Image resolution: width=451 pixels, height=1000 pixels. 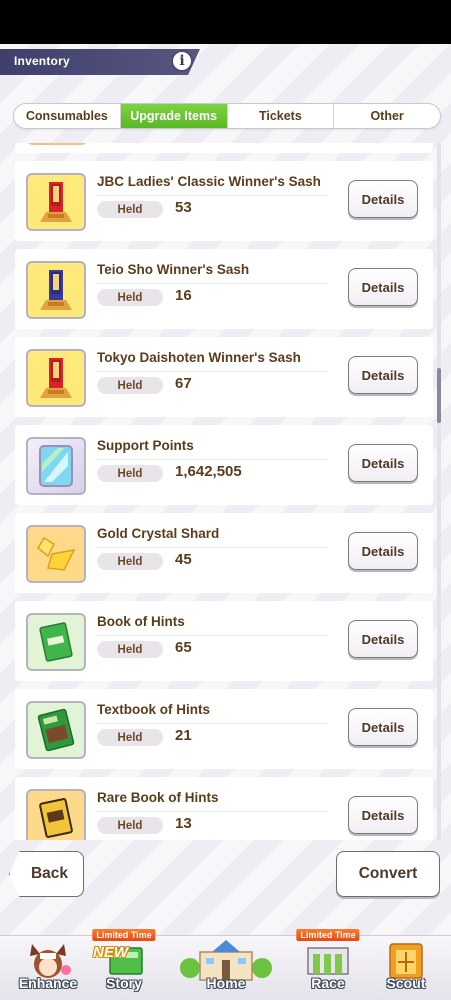 What do you see at coordinates (199, 357) in the screenshot?
I see `item-name: Tokyo Daishoten Winner's Sash` at bounding box center [199, 357].